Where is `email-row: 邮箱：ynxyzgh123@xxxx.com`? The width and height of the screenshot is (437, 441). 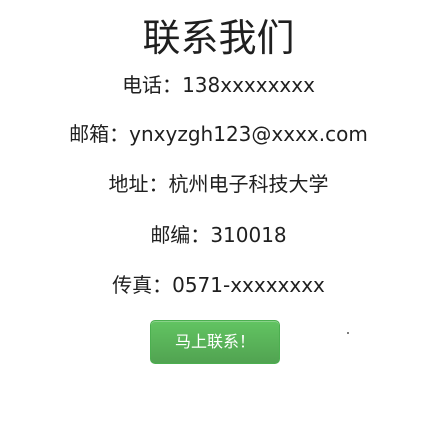
email-row: 邮箱：ynxyzgh123@xxxx.com is located at coordinates (218, 134).